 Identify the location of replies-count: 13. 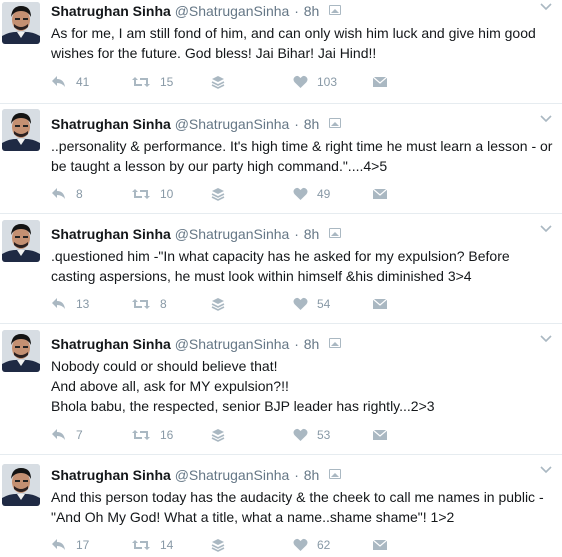
(83, 304).